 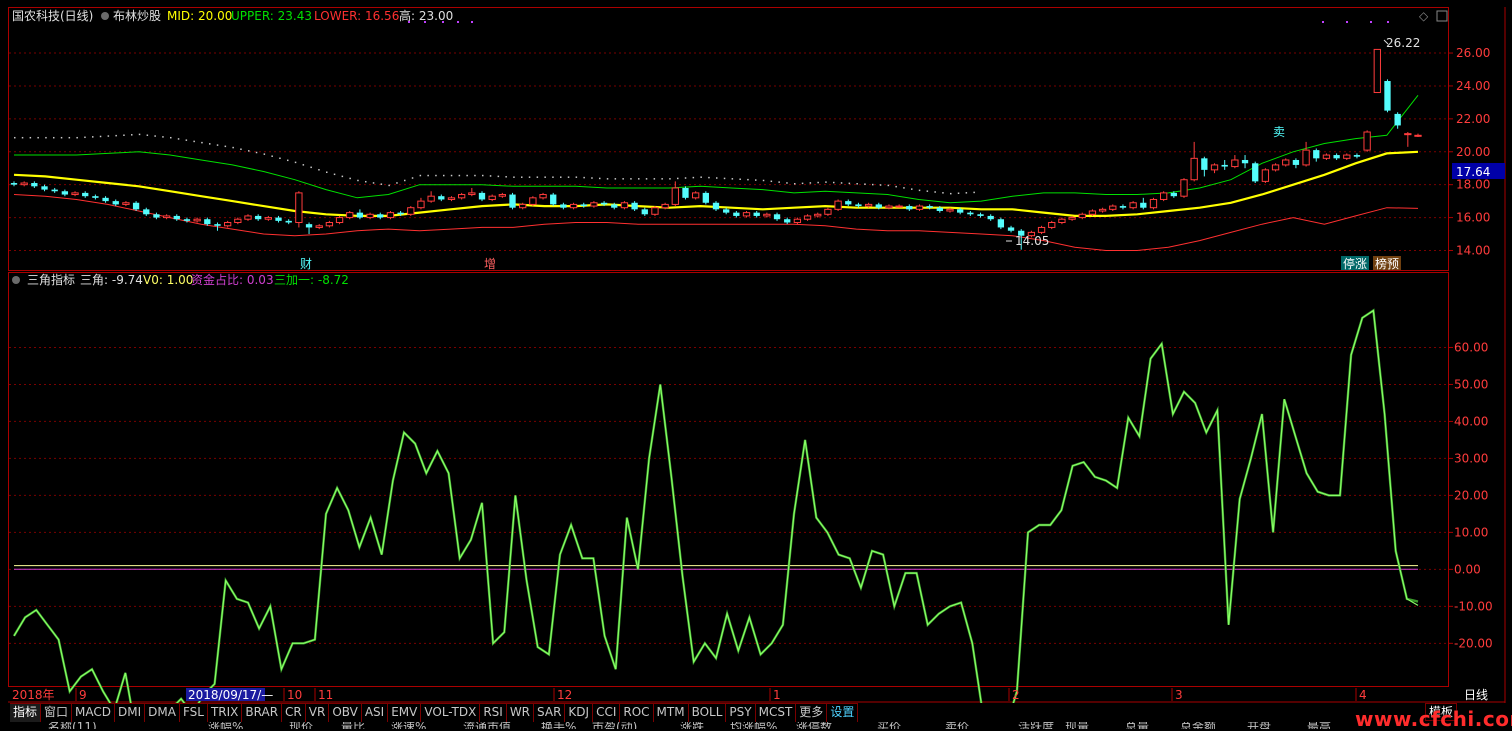 I want to click on tab-indicator: 指标, so click(x=26, y=713).